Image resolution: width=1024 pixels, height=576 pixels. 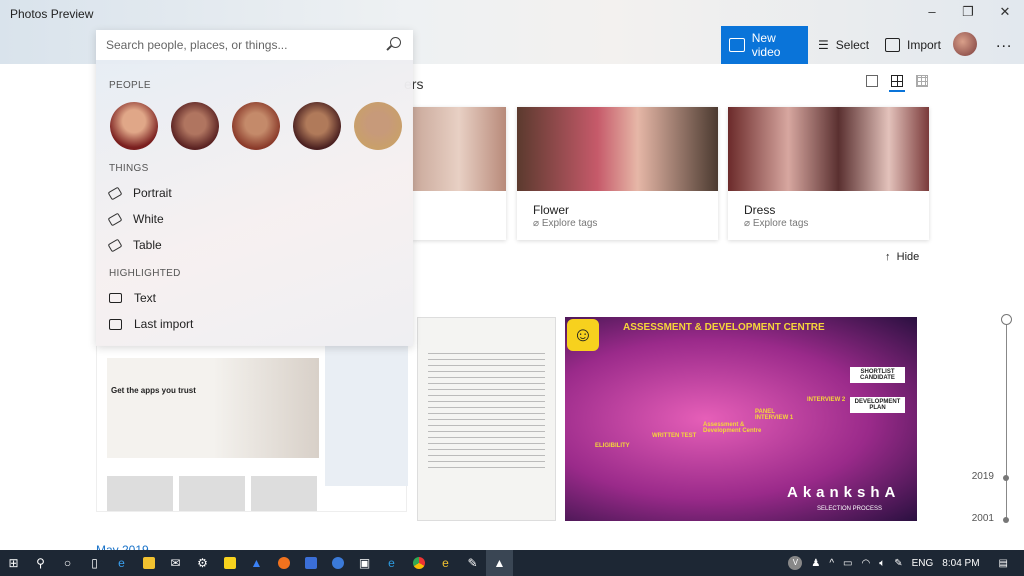 What do you see at coordinates (153, 390) in the screenshot?
I see `webpage-headline: Get the apps you trust` at bounding box center [153, 390].